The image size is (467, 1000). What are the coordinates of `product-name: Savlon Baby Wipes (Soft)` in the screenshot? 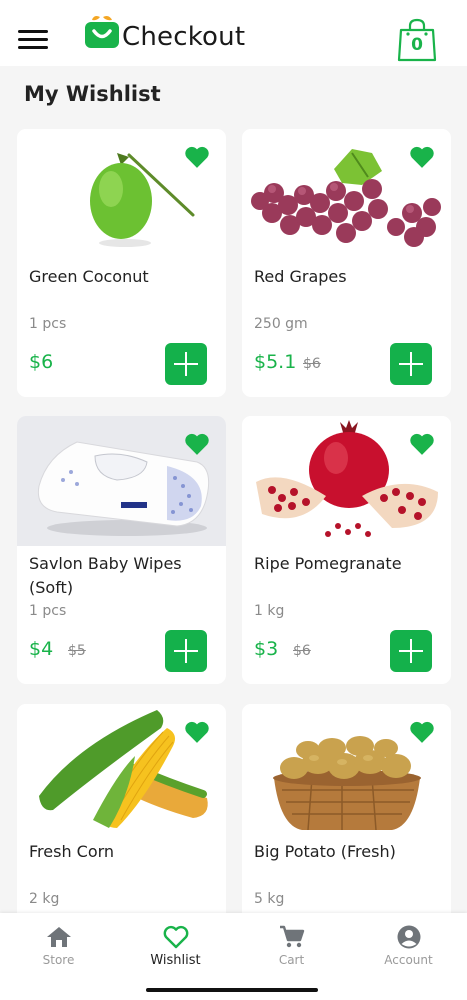 It's located at (105, 575).